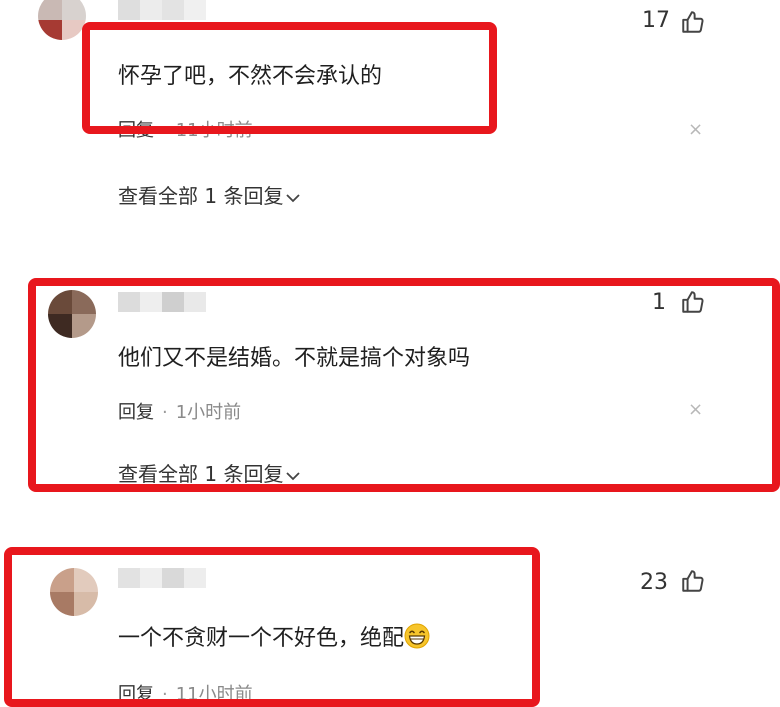  Describe the element at coordinates (201, 196) in the screenshot. I see `view-all-replies-label: 查看全部 1 条回复` at that location.